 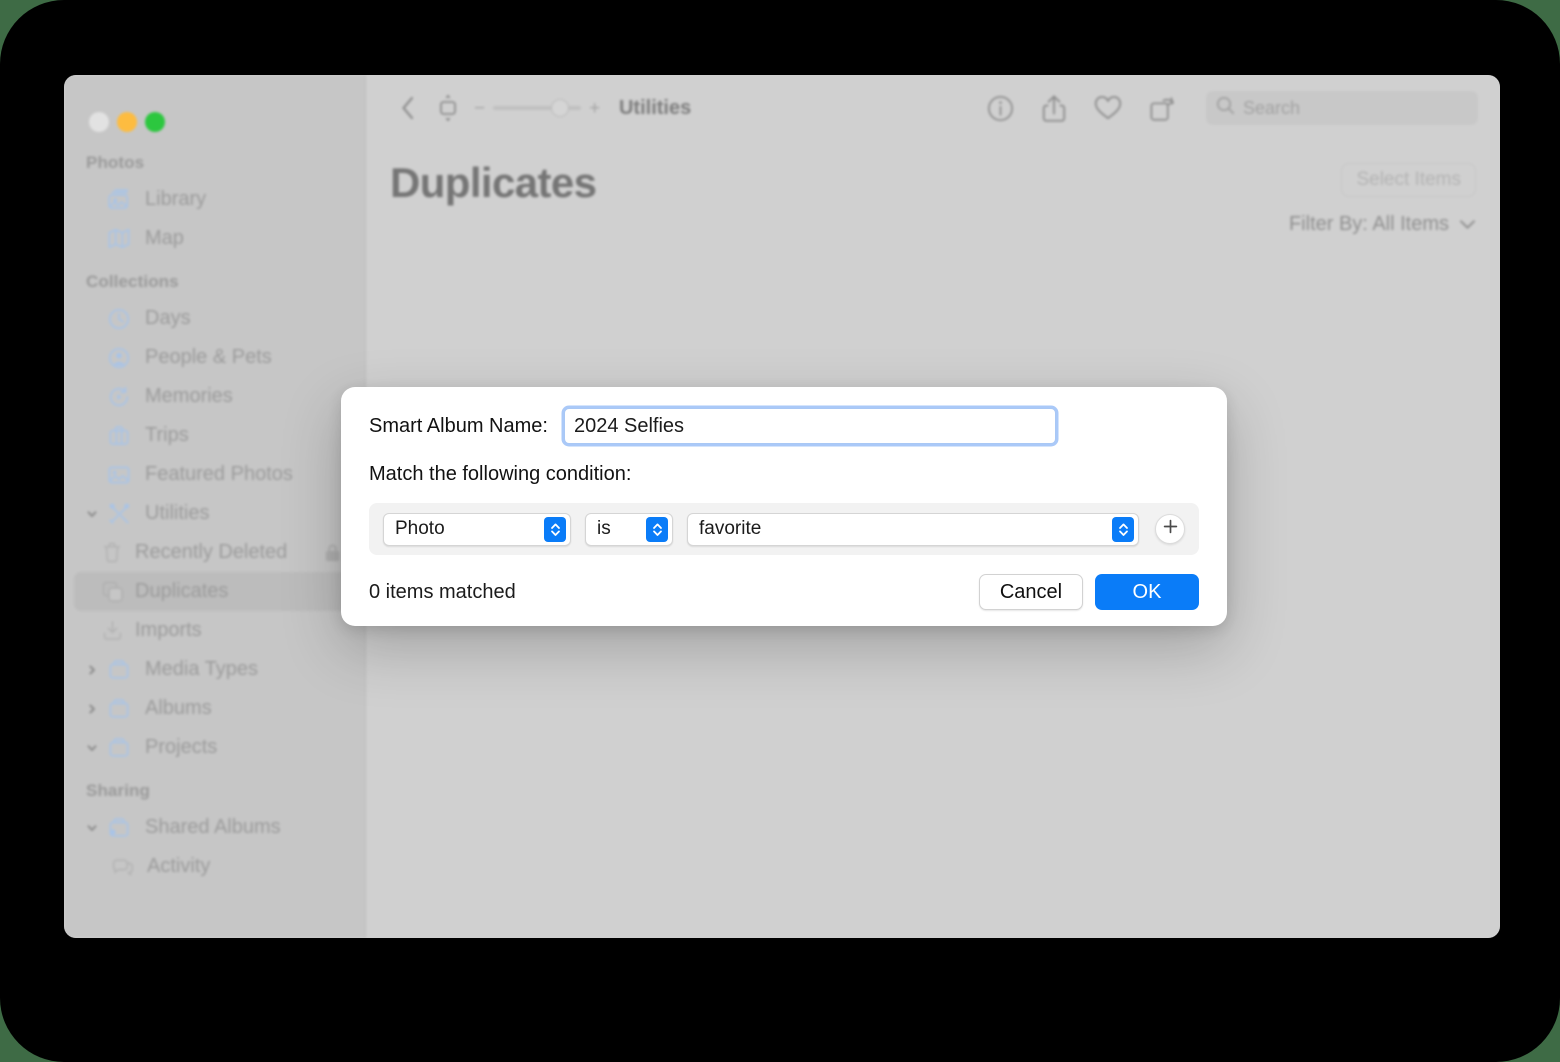 What do you see at coordinates (1031, 592) in the screenshot?
I see `cancel-button: Cancel` at bounding box center [1031, 592].